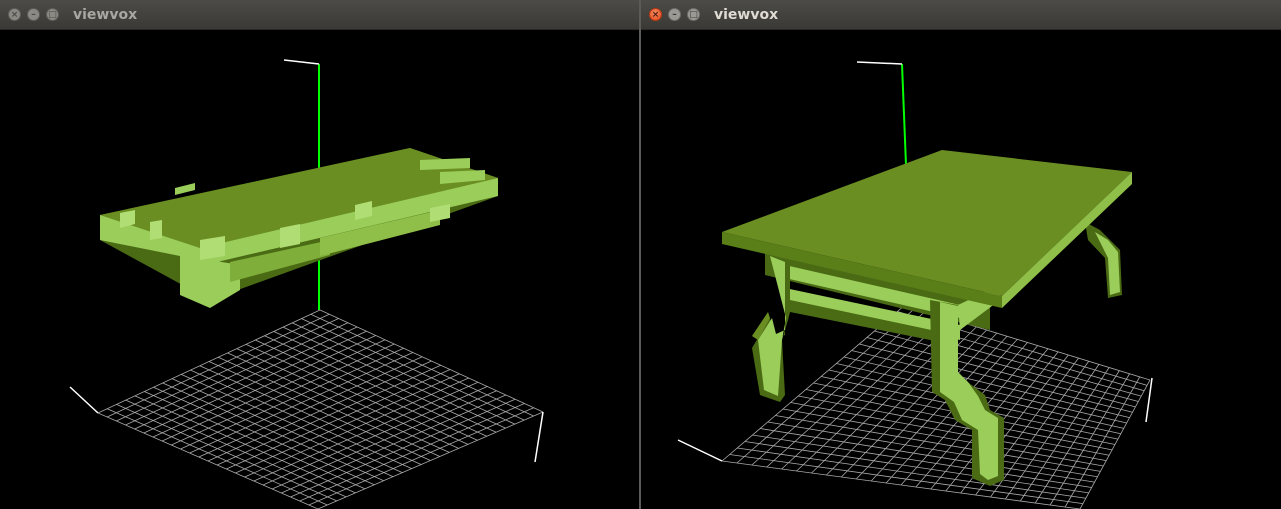  I want to click on ground-grid, so click(320, 409).